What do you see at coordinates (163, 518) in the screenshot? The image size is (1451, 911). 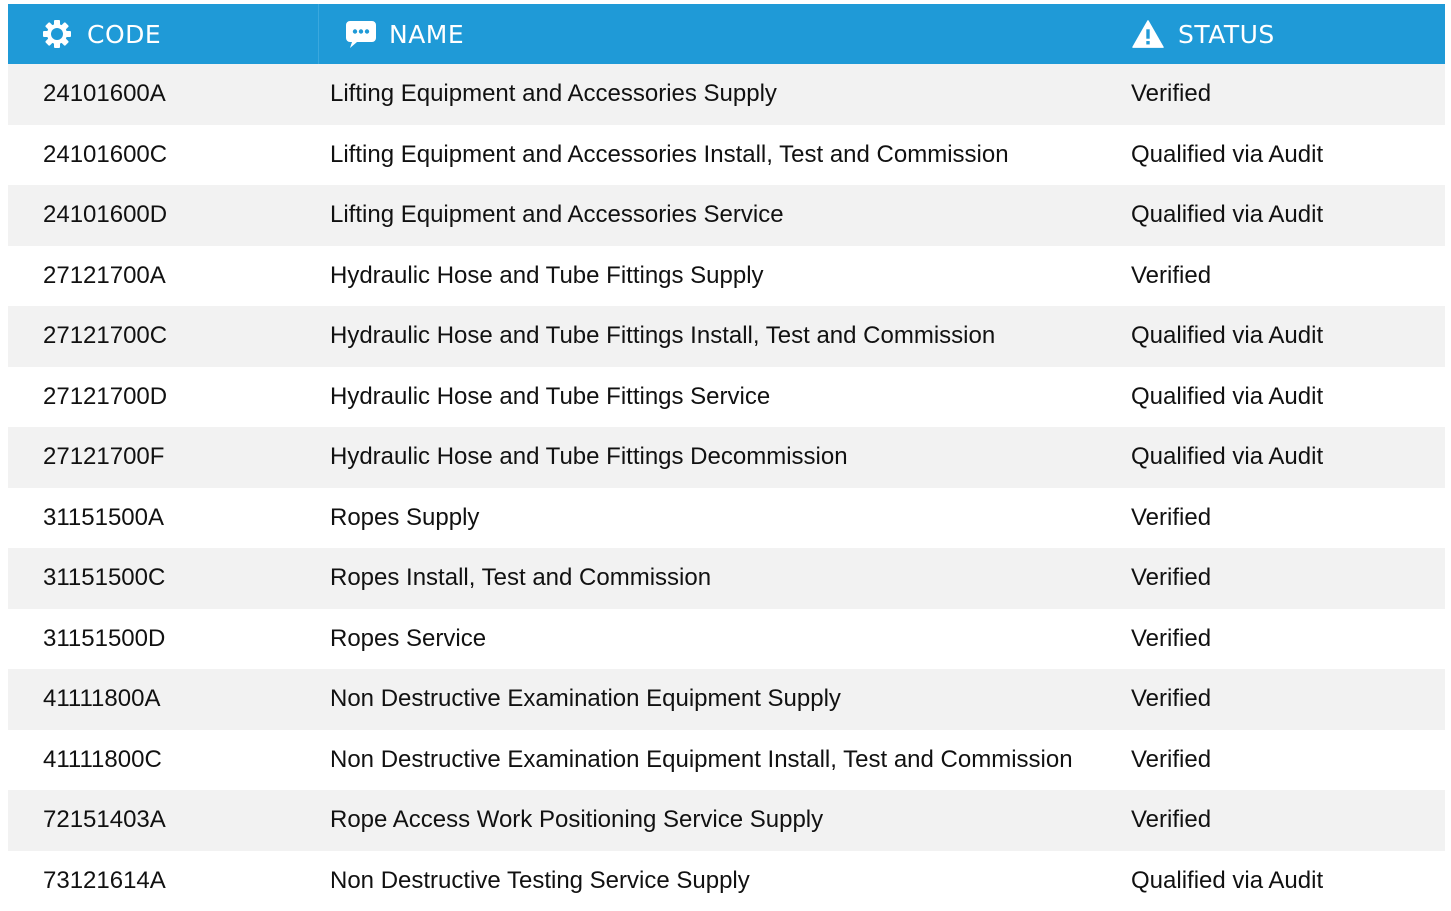 I see `cell-code: 31151500A` at bounding box center [163, 518].